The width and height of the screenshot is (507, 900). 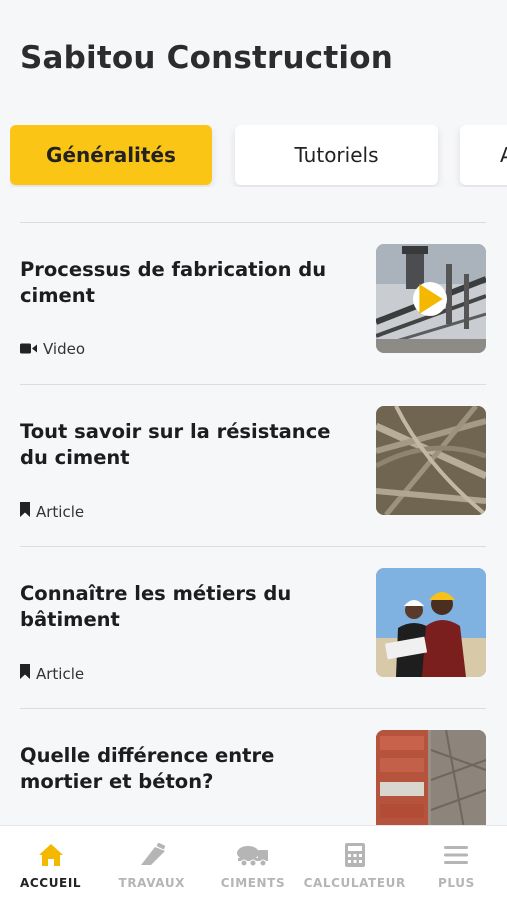 I want to click on nav-plus: PLUS, so click(x=456, y=863).